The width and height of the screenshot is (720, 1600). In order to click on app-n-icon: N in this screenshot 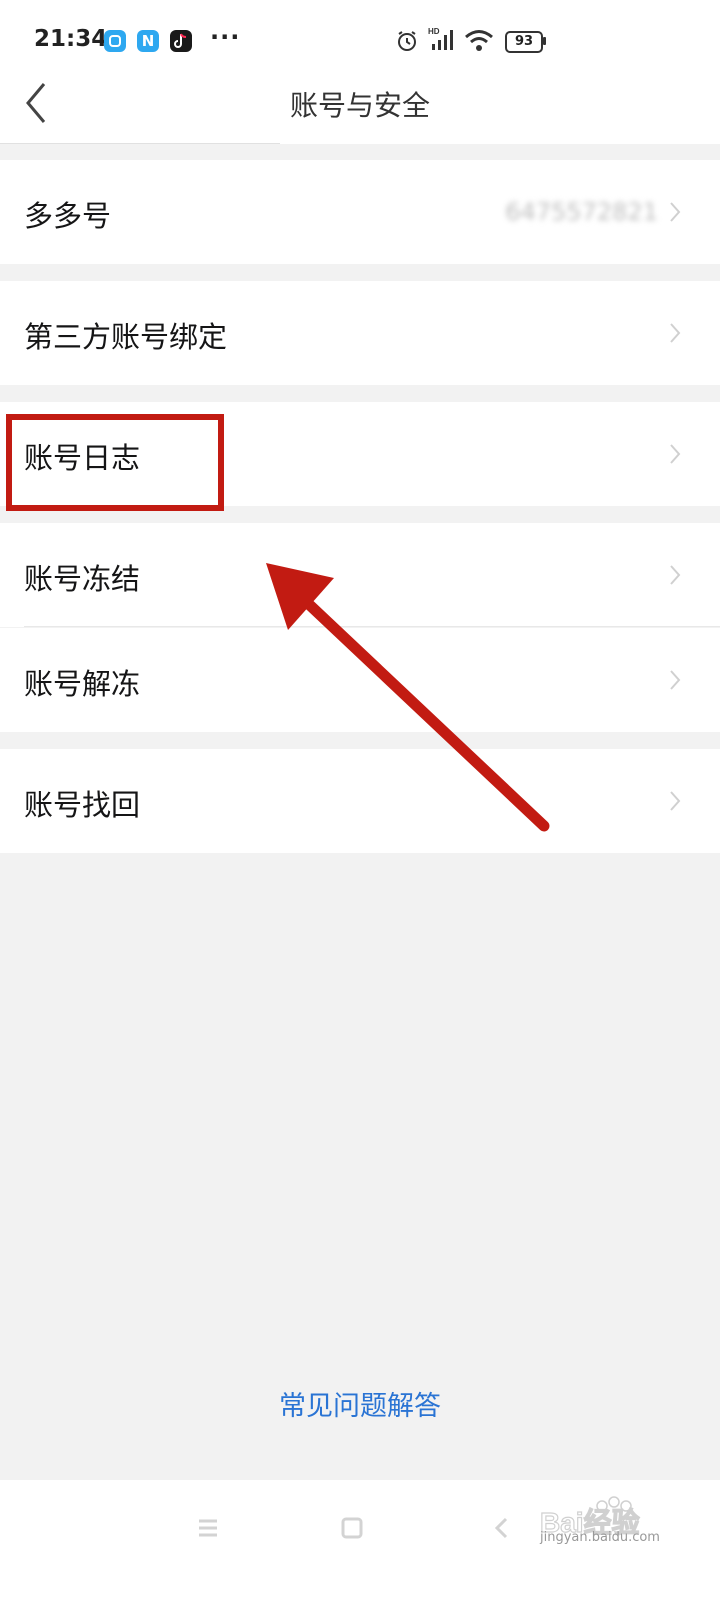, I will do `click(148, 41)`.